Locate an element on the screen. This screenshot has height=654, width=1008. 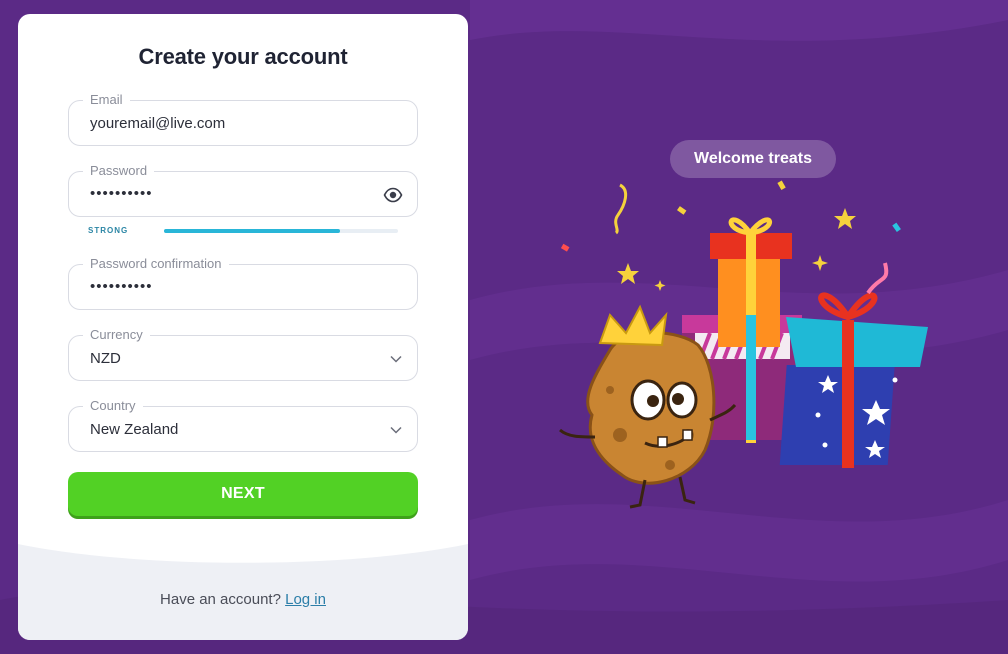
eye-icon is located at coordinates (393, 195).